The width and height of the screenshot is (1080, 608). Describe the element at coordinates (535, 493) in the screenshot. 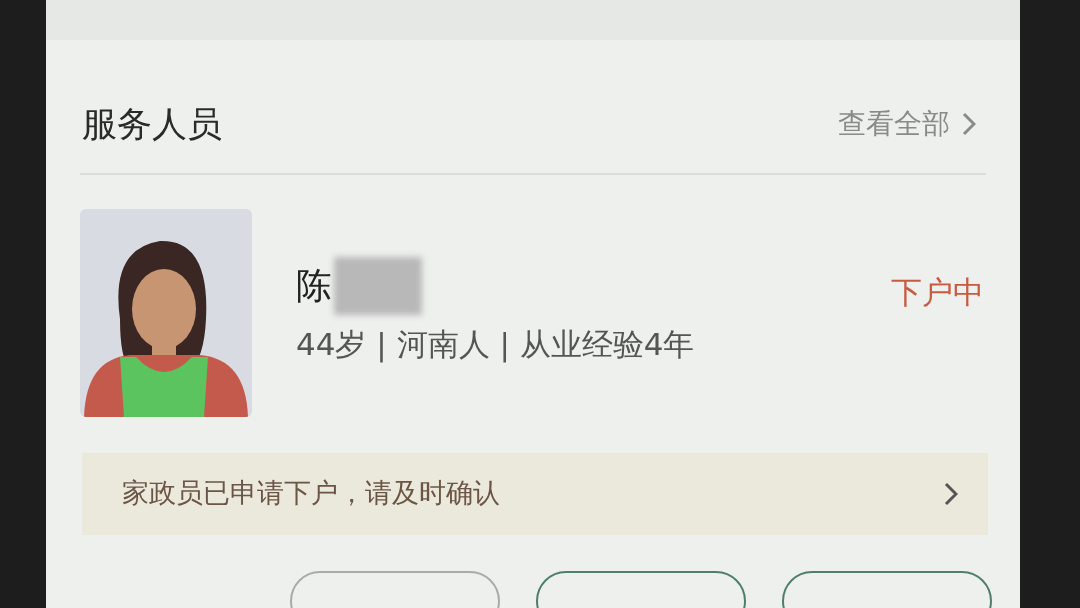

I see `notice-banner: 家政员已申请下户，请及时确认` at that location.